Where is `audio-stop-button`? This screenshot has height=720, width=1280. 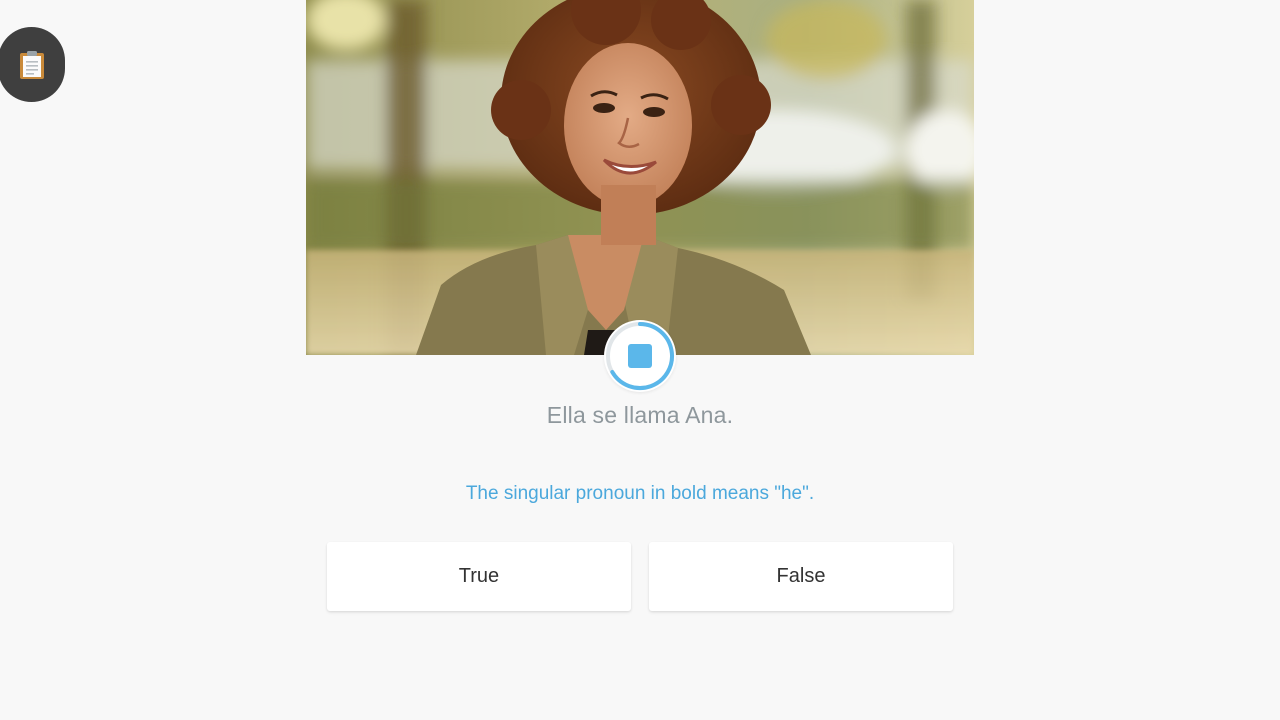 audio-stop-button is located at coordinates (640, 356).